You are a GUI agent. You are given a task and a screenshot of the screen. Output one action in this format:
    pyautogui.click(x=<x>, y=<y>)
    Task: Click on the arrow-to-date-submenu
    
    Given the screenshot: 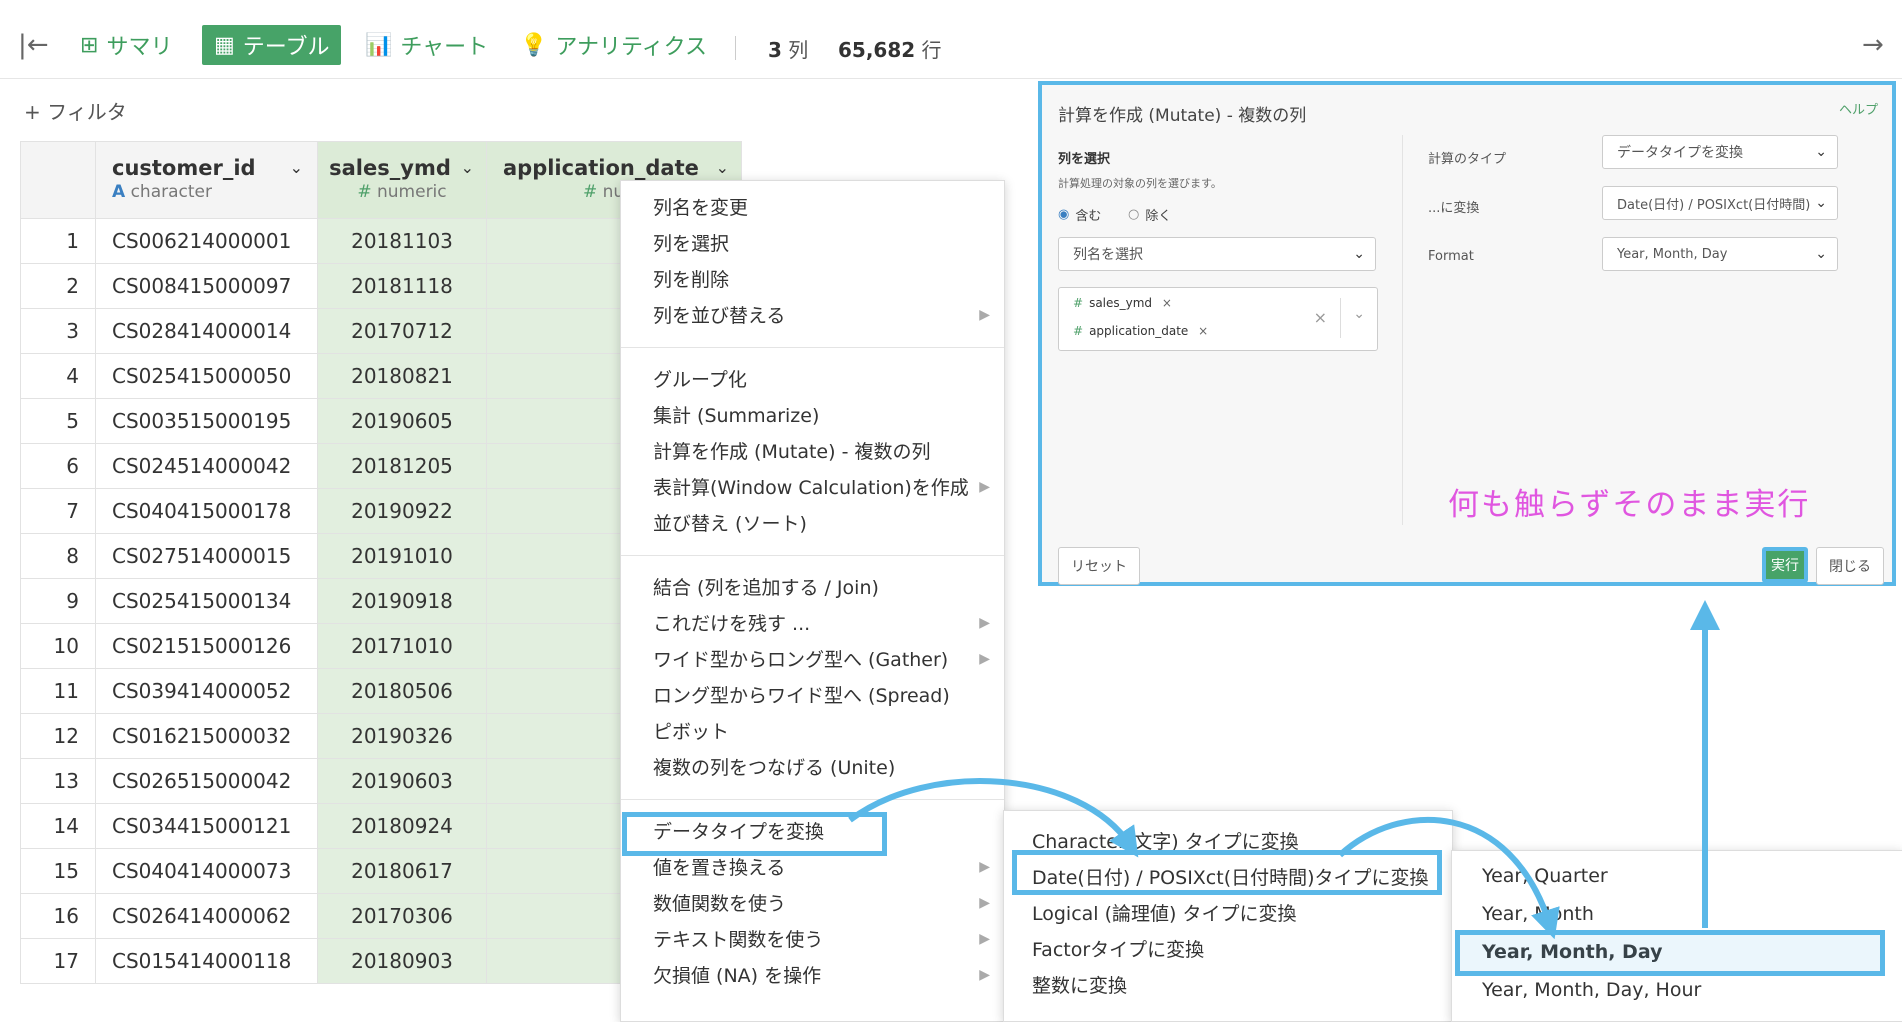 What is the action you would take?
    pyautogui.click(x=993, y=818)
    